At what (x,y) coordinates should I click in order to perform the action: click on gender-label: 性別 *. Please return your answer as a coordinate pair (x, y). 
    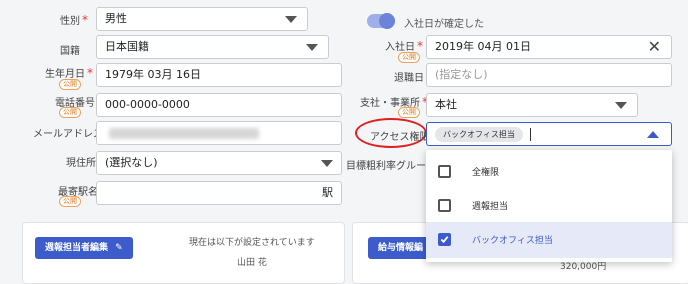
    Looking at the image, I should click on (74, 20).